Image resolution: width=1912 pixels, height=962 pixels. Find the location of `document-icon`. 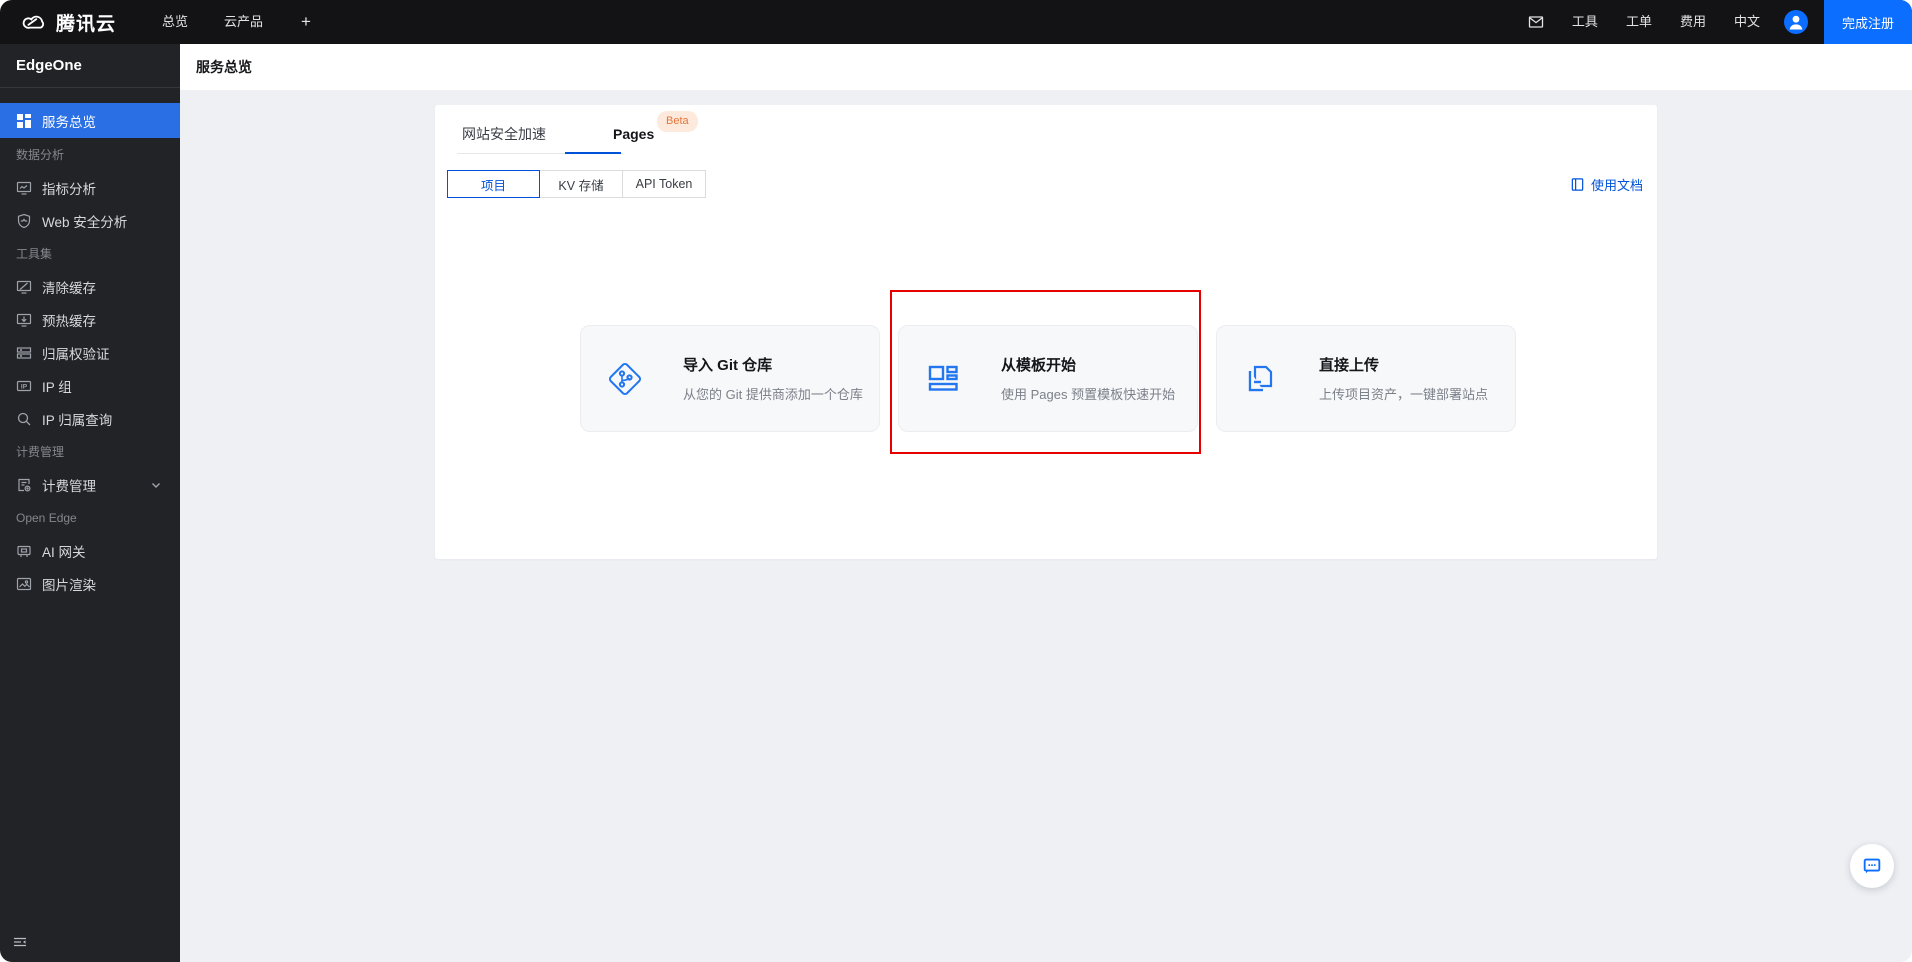

document-icon is located at coordinates (1577, 184).